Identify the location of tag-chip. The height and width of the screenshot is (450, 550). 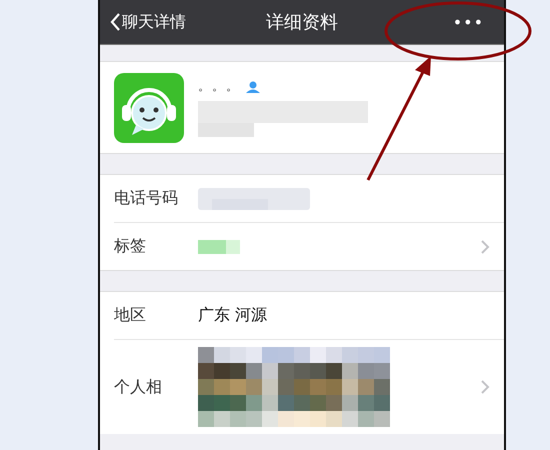
(219, 247).